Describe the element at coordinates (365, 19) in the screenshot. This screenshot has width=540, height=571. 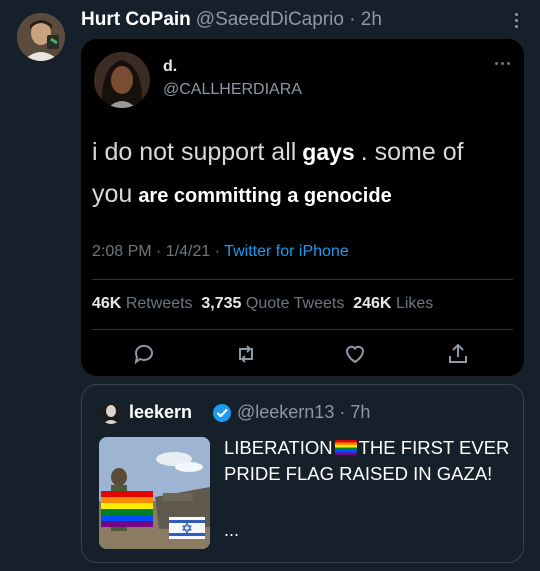
I see `tweet-time: · 2h` at that location.